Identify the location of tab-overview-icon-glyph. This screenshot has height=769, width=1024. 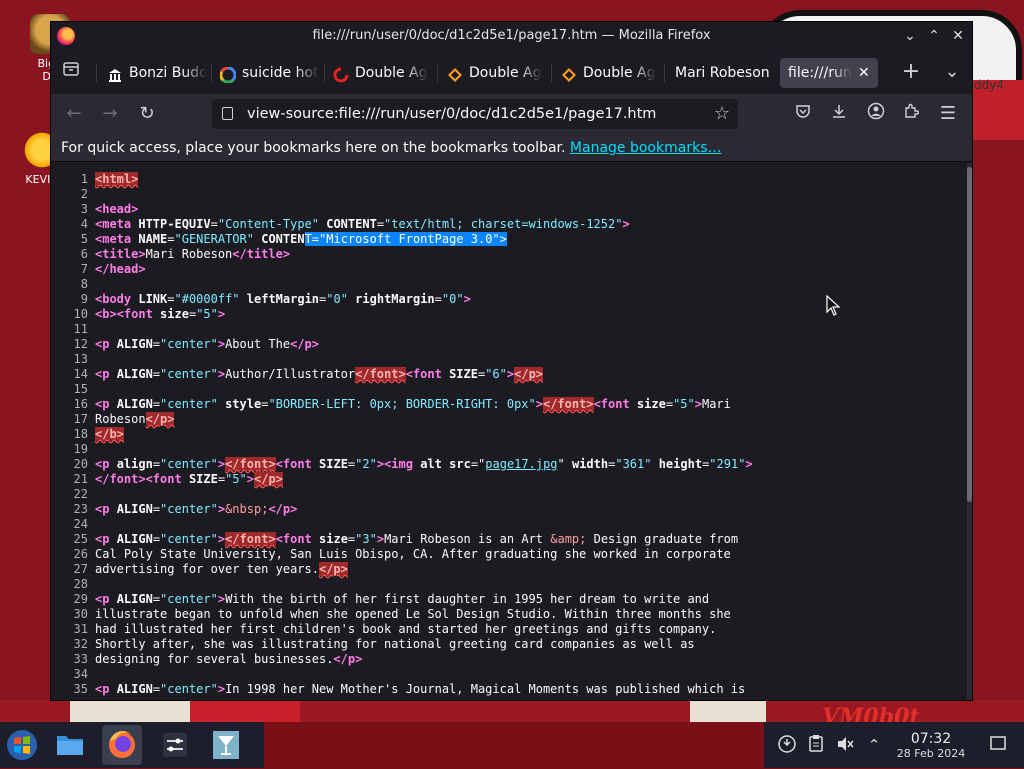
(71, 69).